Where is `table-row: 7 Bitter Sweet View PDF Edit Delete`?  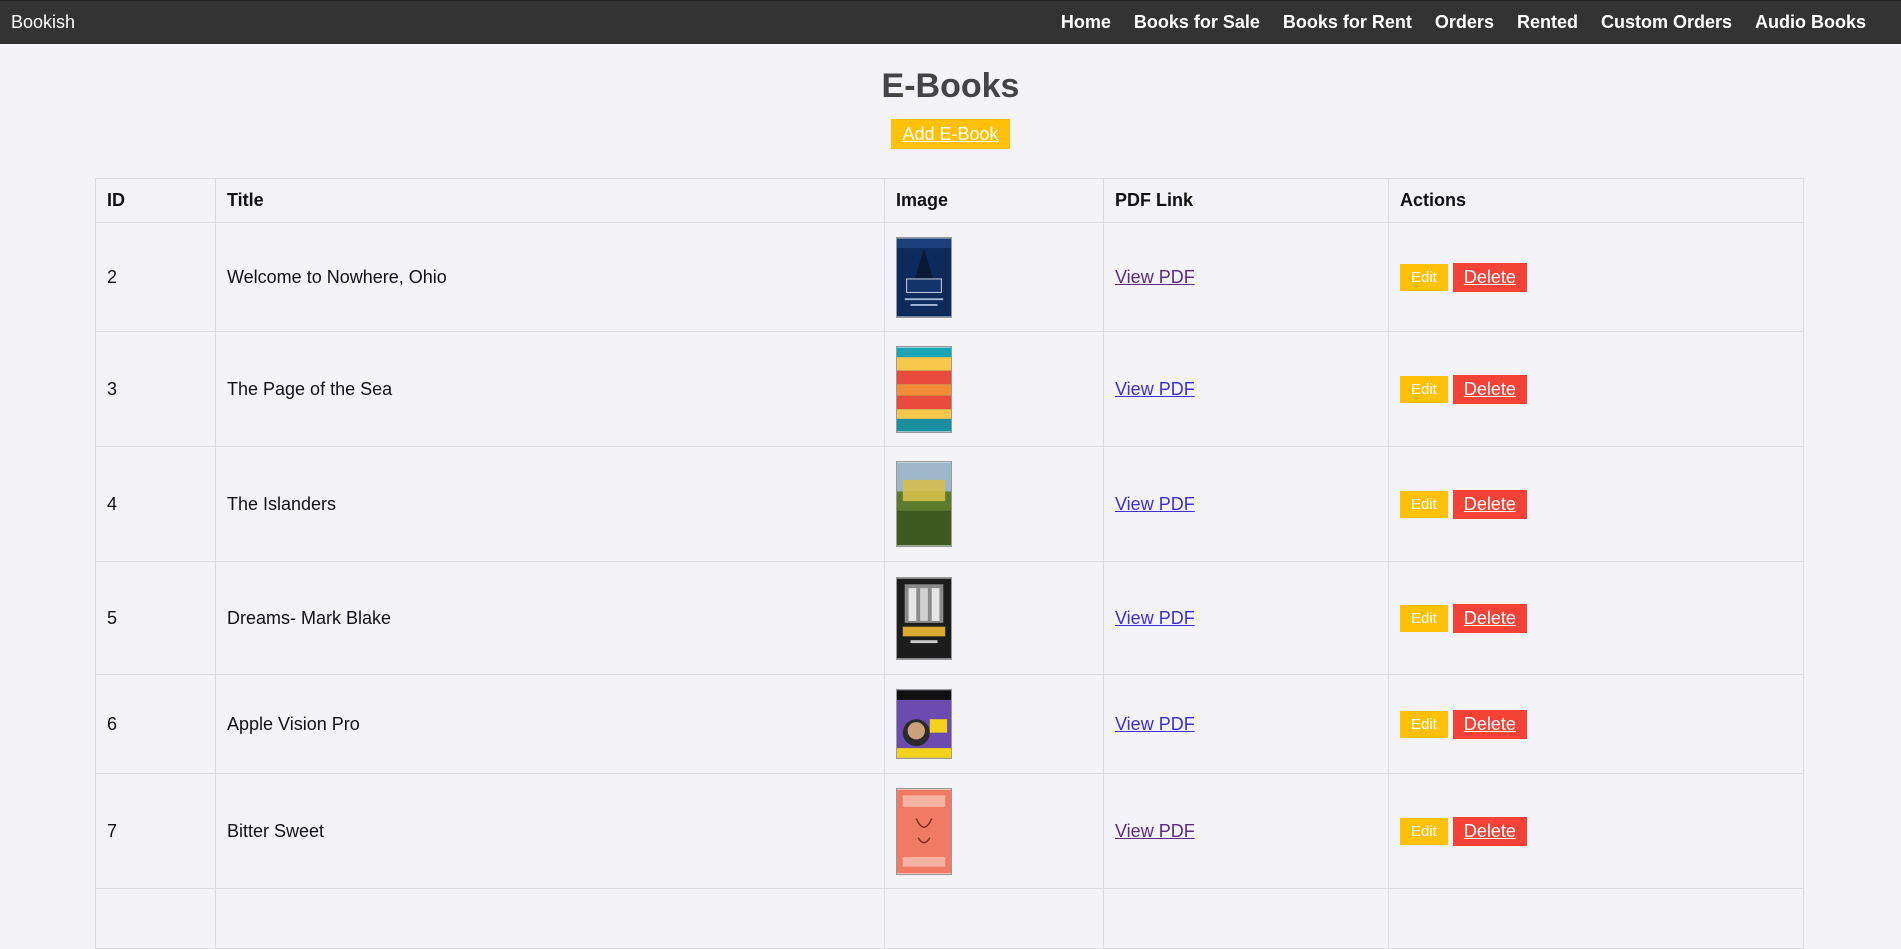
table-row: 7 Bitter Sweet View PDF Edit Delete is located at coordinates (949, 831).